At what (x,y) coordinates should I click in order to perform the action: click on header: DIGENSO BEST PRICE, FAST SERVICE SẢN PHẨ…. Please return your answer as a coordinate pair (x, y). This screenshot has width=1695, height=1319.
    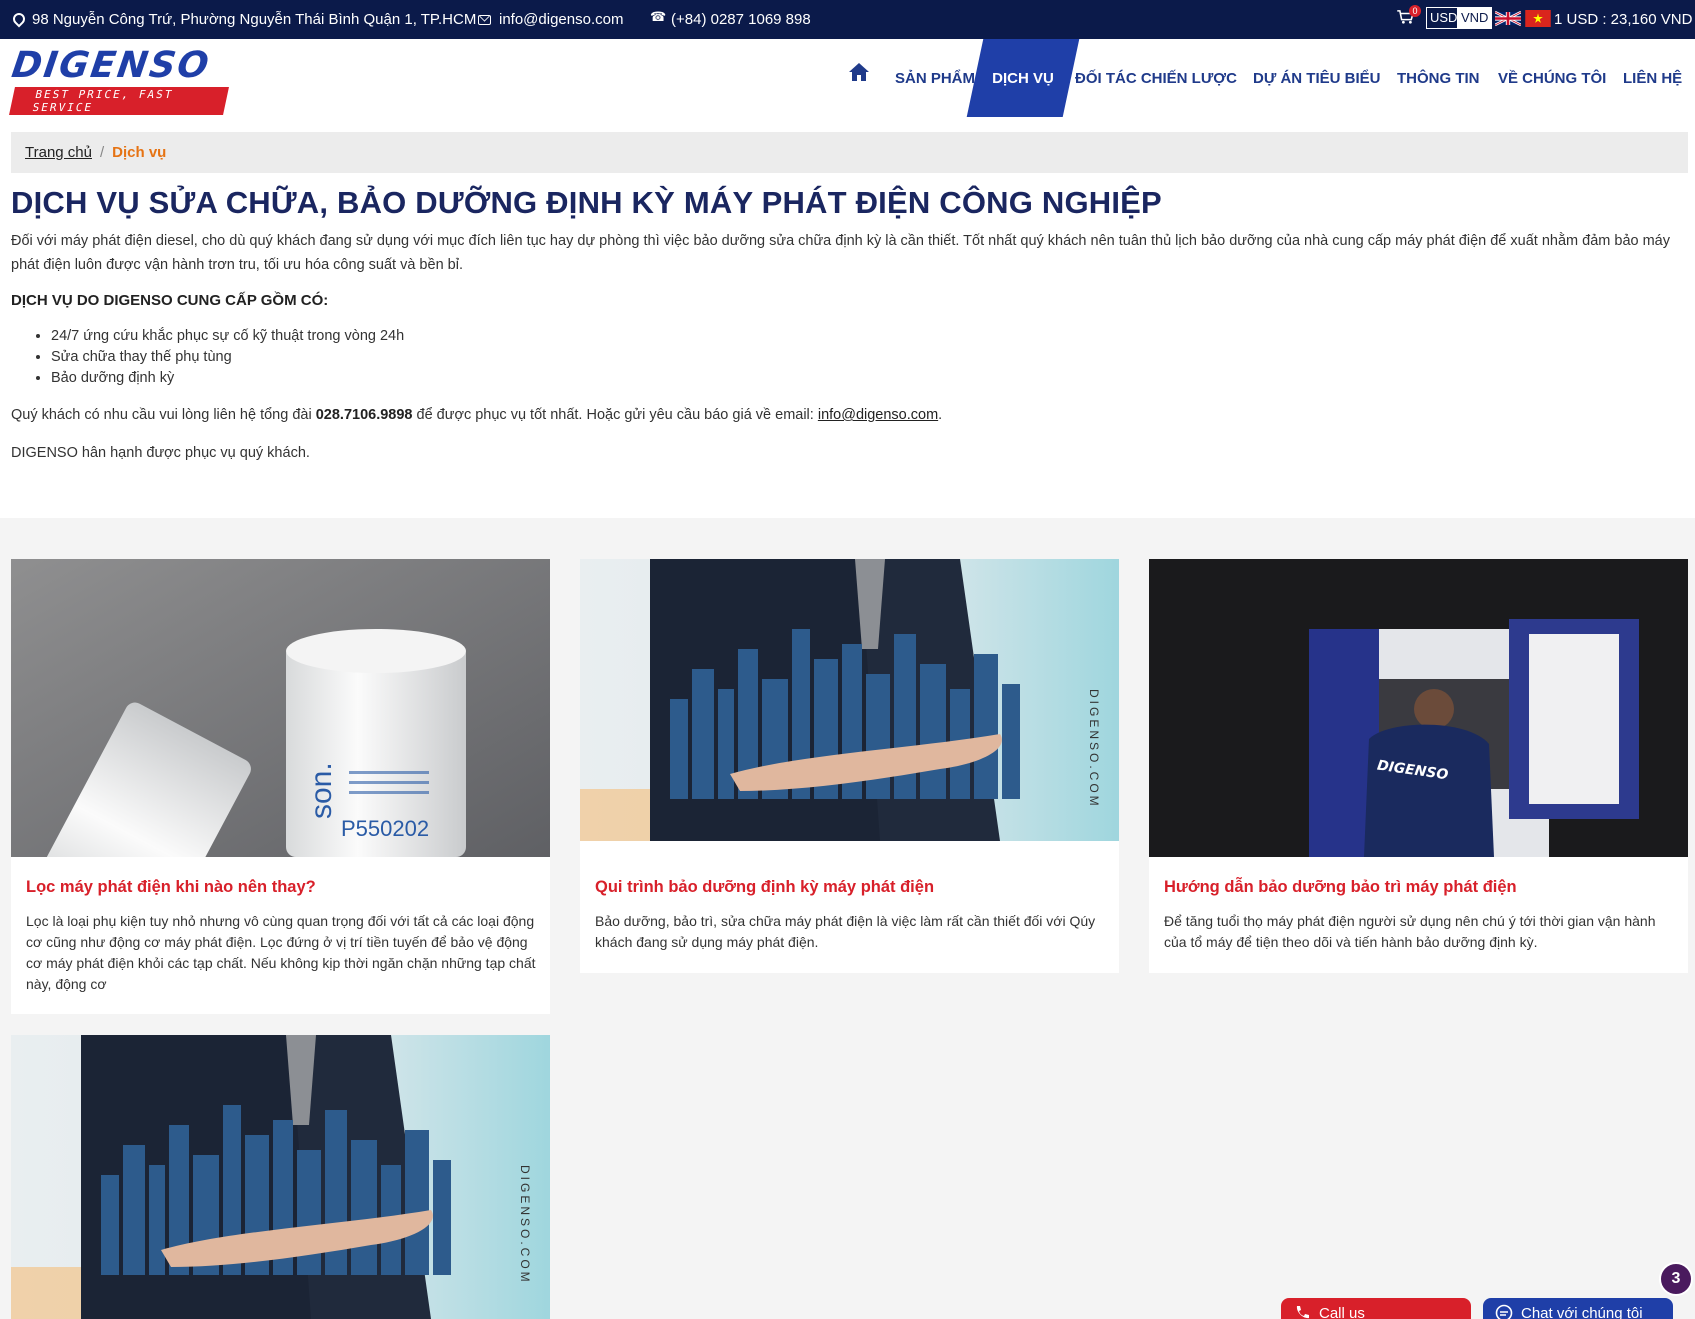
    Looking at the image, I should click on (847, 78).